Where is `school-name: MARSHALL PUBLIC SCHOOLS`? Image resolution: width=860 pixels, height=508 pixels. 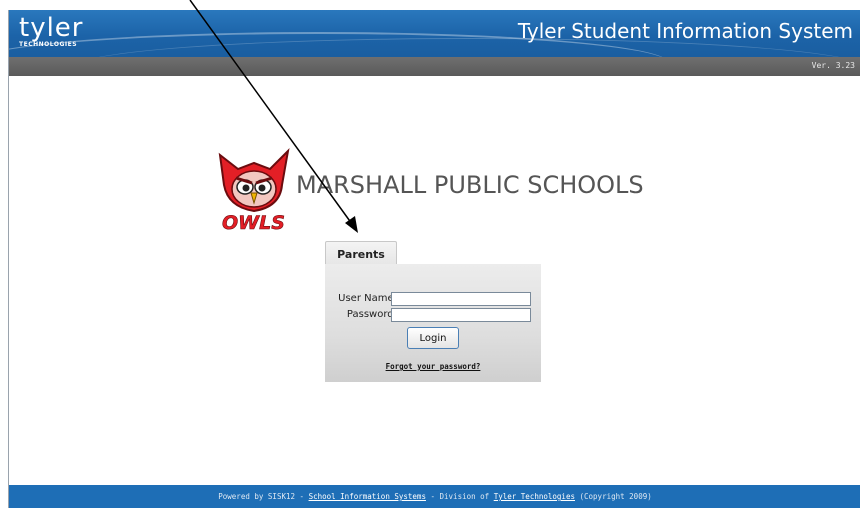
school-name: MARSHALL PUBLIC SCHOOLS is located at coordinates (470, 185).